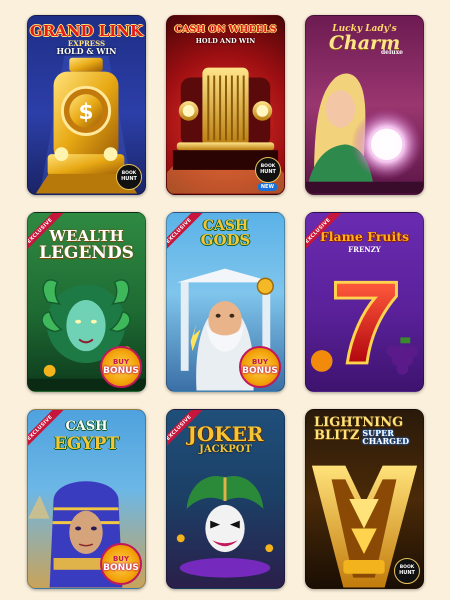 The height and width of the screenshot is (600, 450). What do you see at coordinates (364, 249) in the screenshot?
I see `title-line: FRENZY` at bounding box center [364, 249].